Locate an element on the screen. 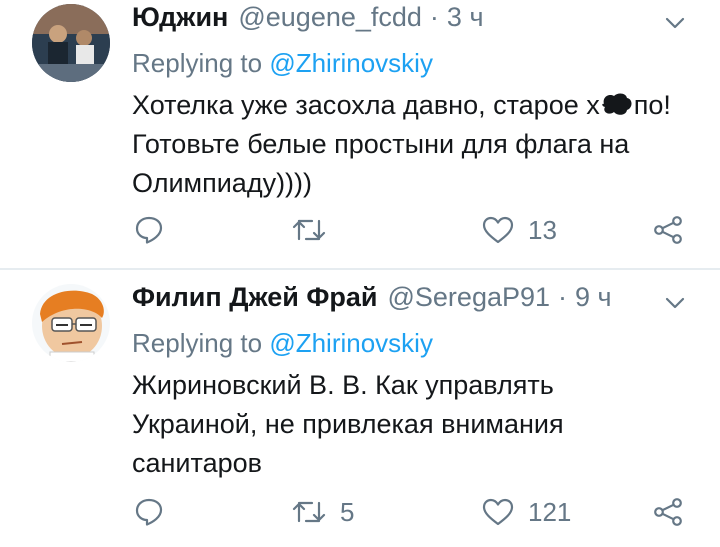 The width and height of the screenshot is (720, 547). timestamp: 3 ч is located at coordinates (465, 17).